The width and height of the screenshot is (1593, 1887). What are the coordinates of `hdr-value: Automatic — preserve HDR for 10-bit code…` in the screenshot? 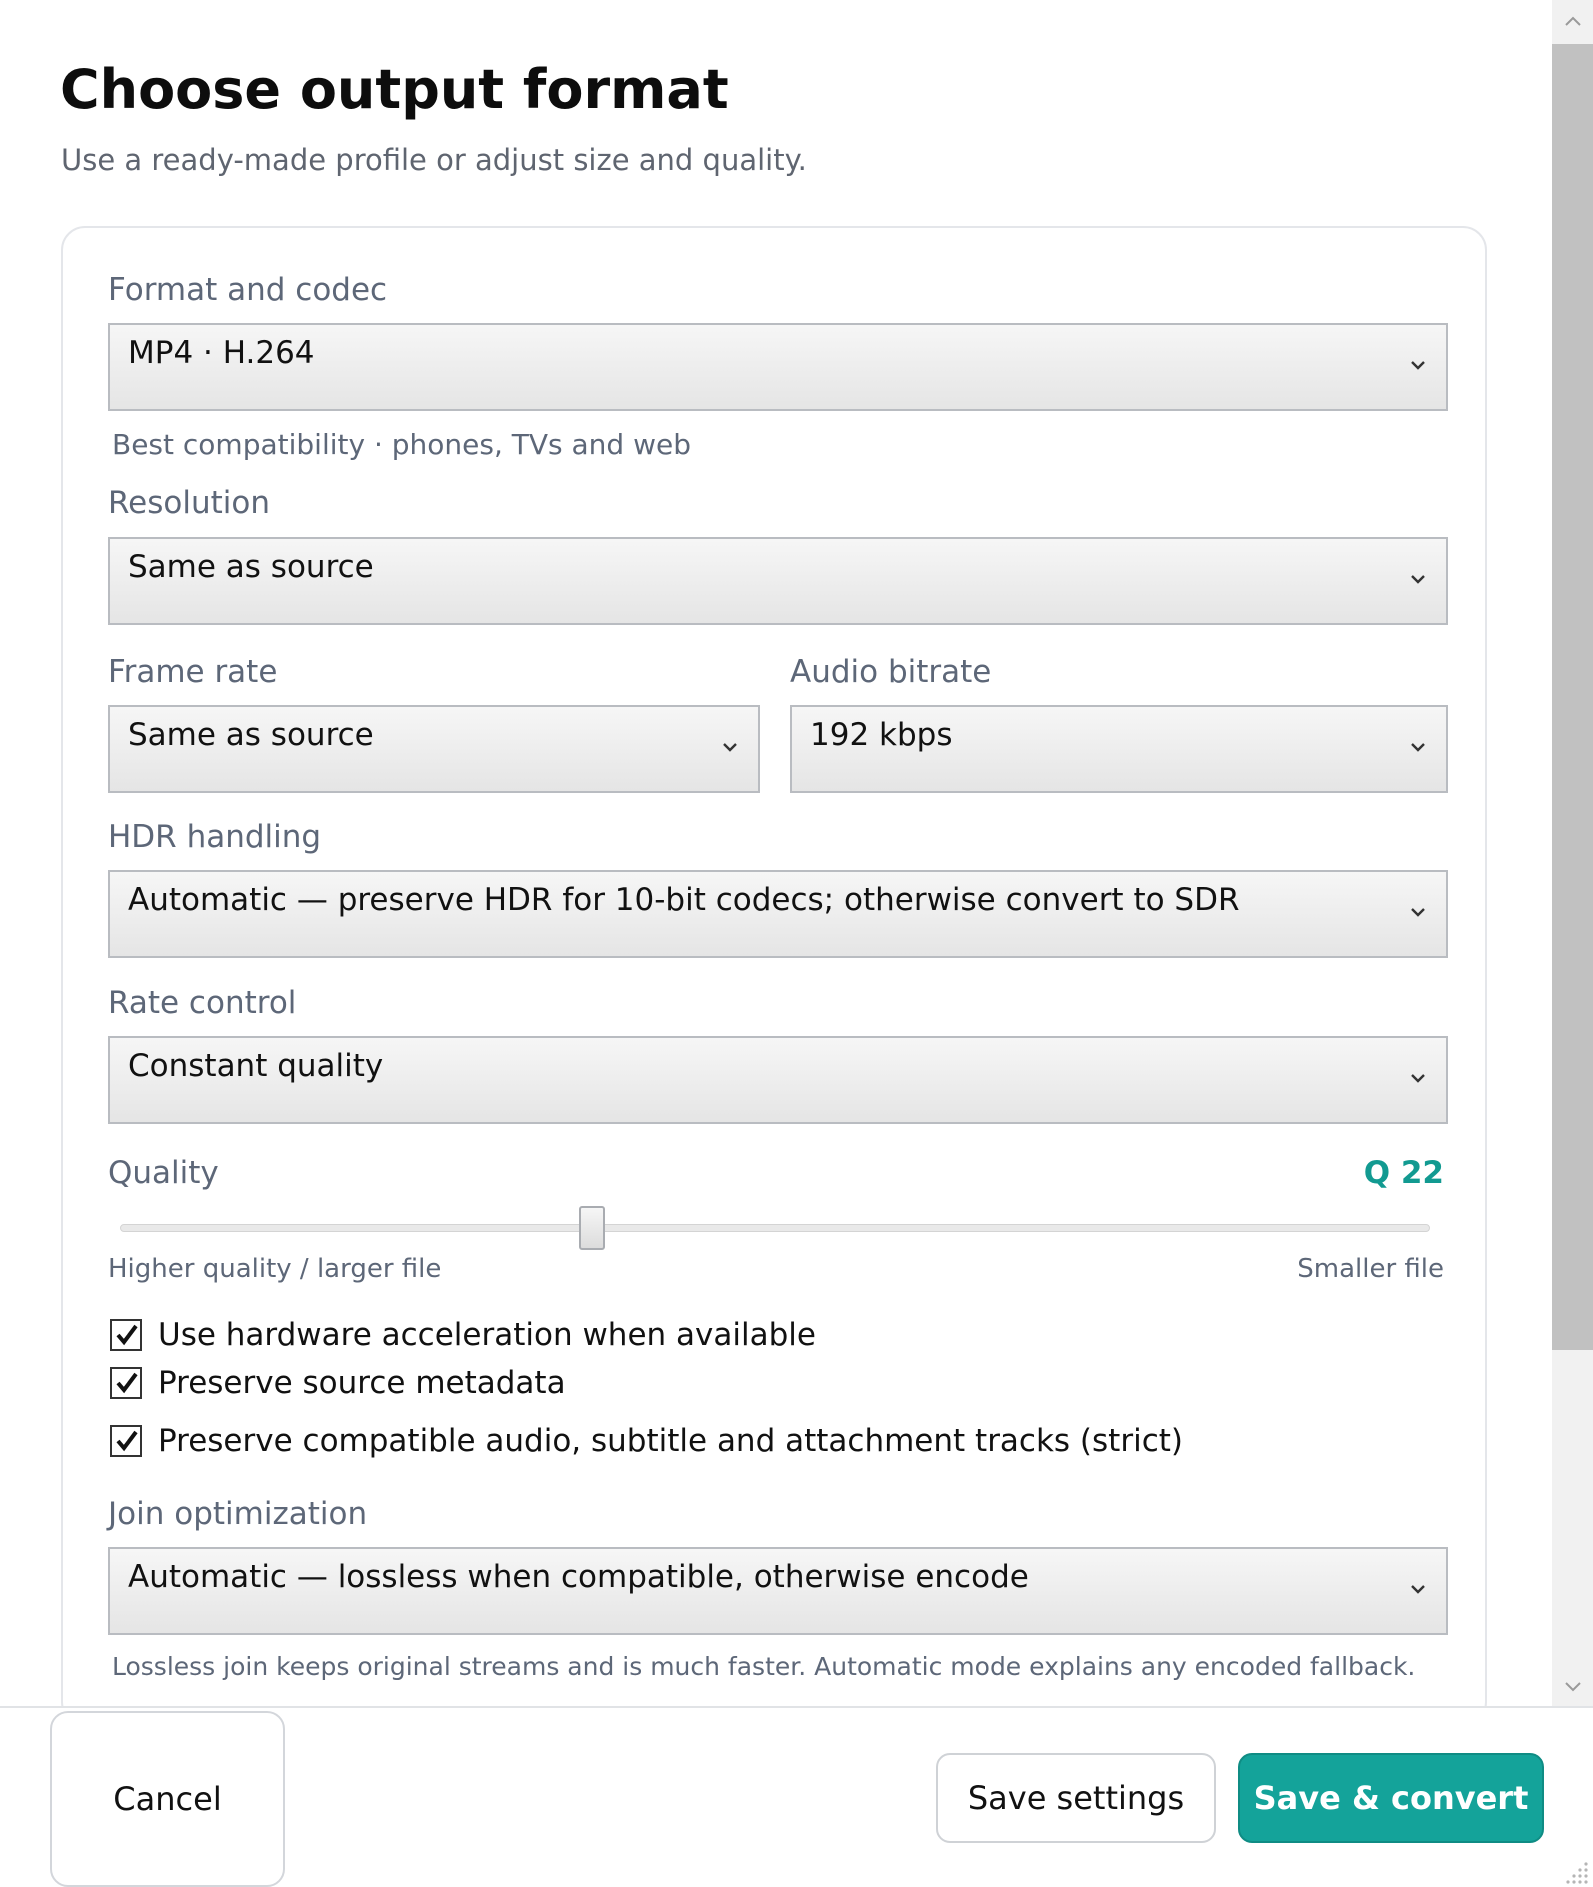 It's located at (684, 900).